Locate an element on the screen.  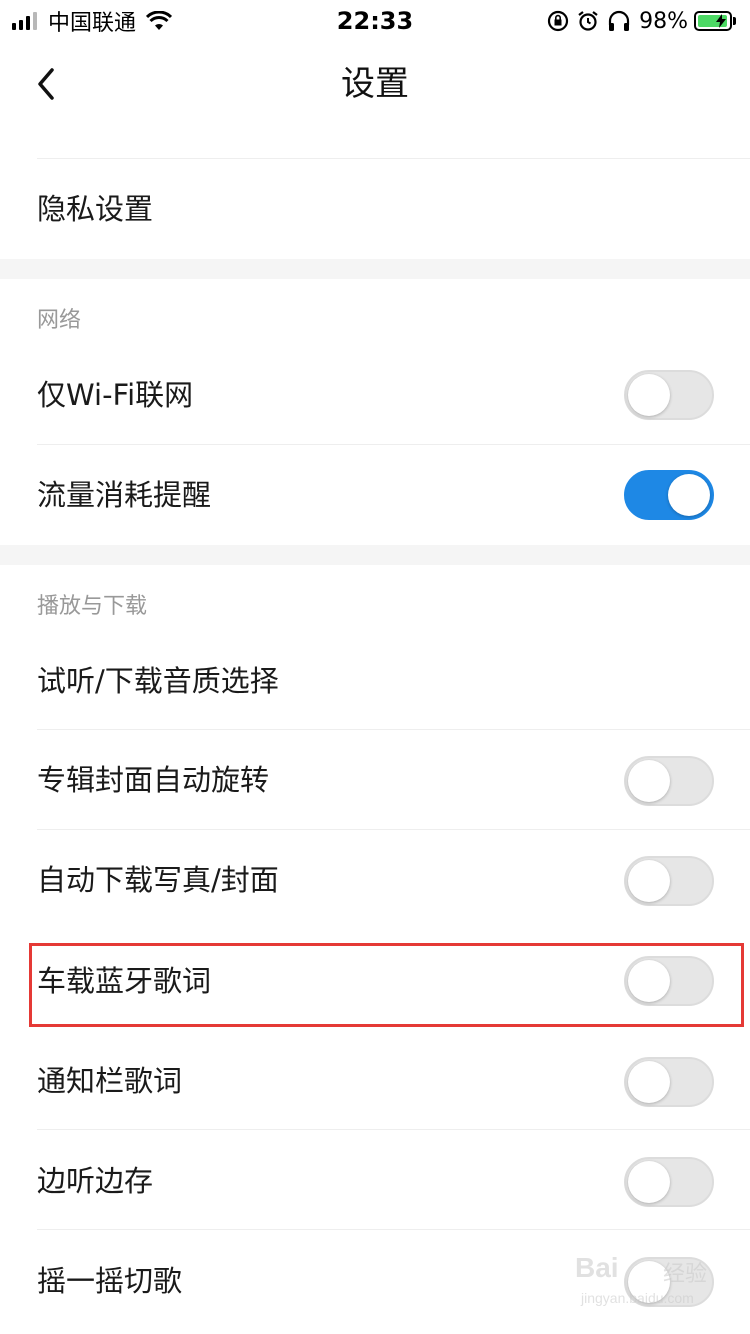
status-bar: 中国联通 22:33 98% is located at coordinates (375, 21).